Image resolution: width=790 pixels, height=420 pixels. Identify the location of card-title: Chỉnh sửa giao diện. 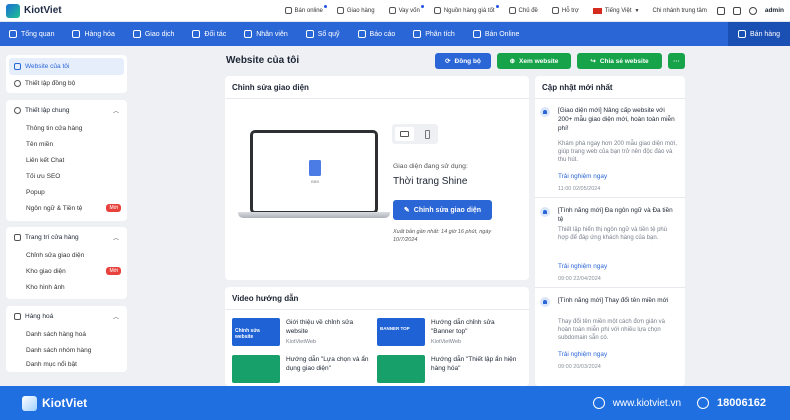
(270, 87).